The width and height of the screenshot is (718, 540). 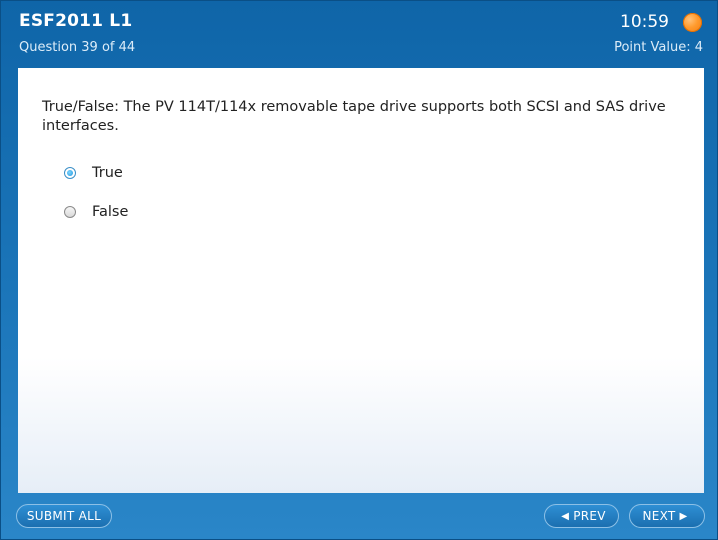 What do you see at coordinates (589, 516) in the screenshot?
I see `prev-label: PREV` at bounding box center [589, 516].